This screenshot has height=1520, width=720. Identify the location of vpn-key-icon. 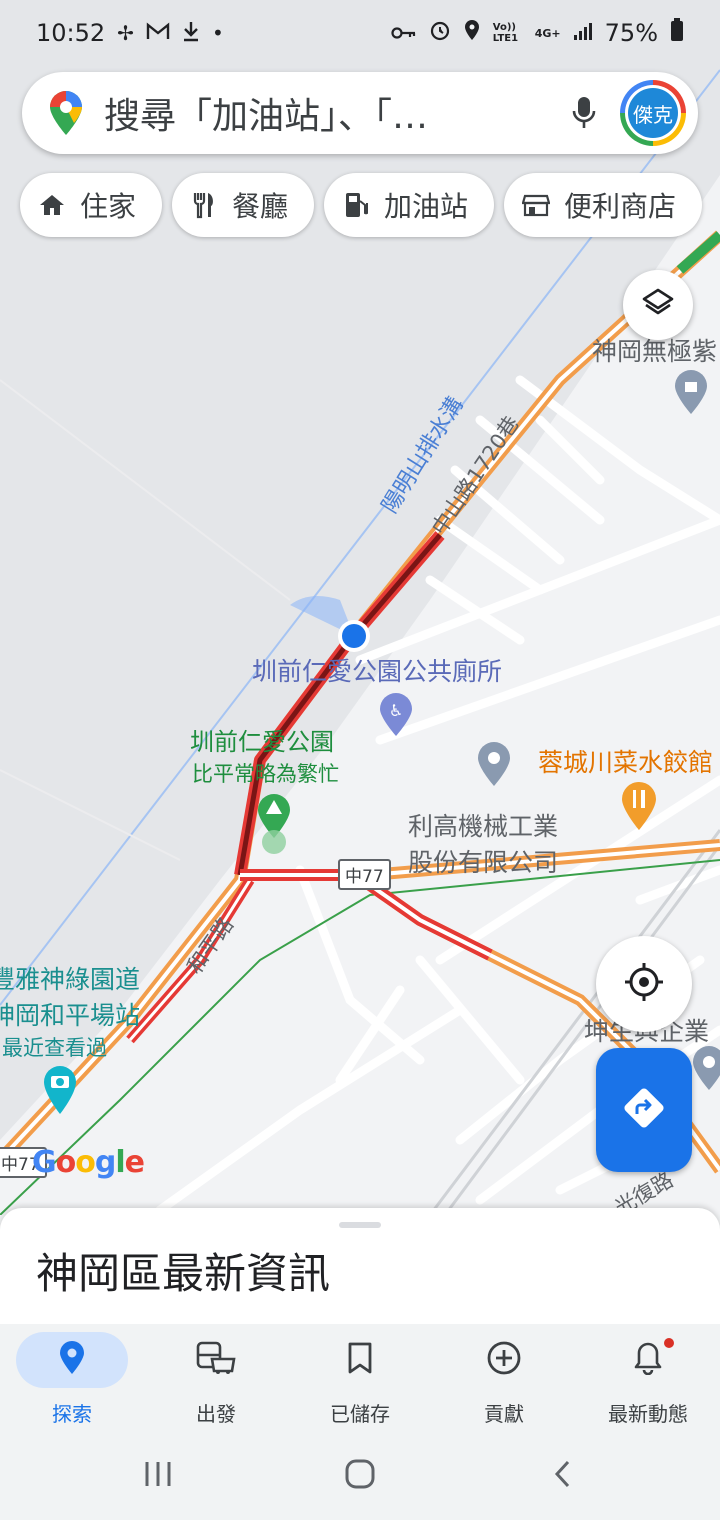
(404, 33).